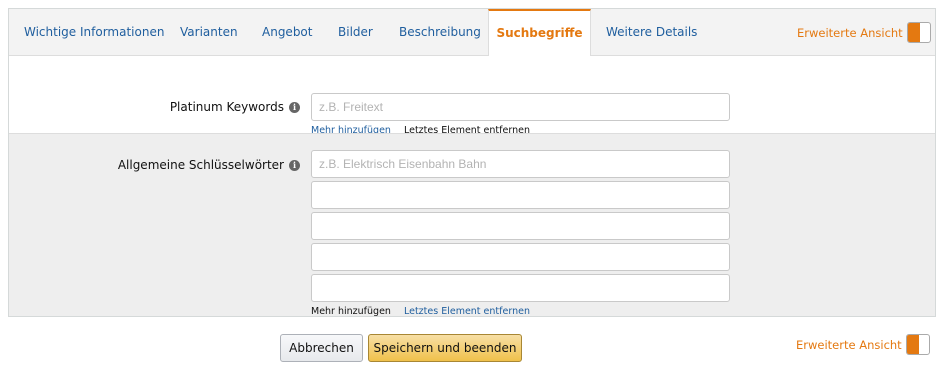 This screenshot has width=944, height=373. What do you see at coordinates (200, 165) in the screenshot?
I see `general-keywords-label: Allgemeine Schlüsselwörter` at bounding box center [200, 165].